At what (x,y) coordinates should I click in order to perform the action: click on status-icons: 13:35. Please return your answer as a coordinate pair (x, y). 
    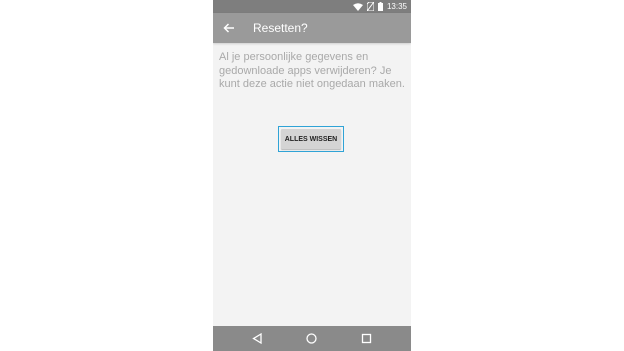
    Looking at the image, I should click on (379, 6).